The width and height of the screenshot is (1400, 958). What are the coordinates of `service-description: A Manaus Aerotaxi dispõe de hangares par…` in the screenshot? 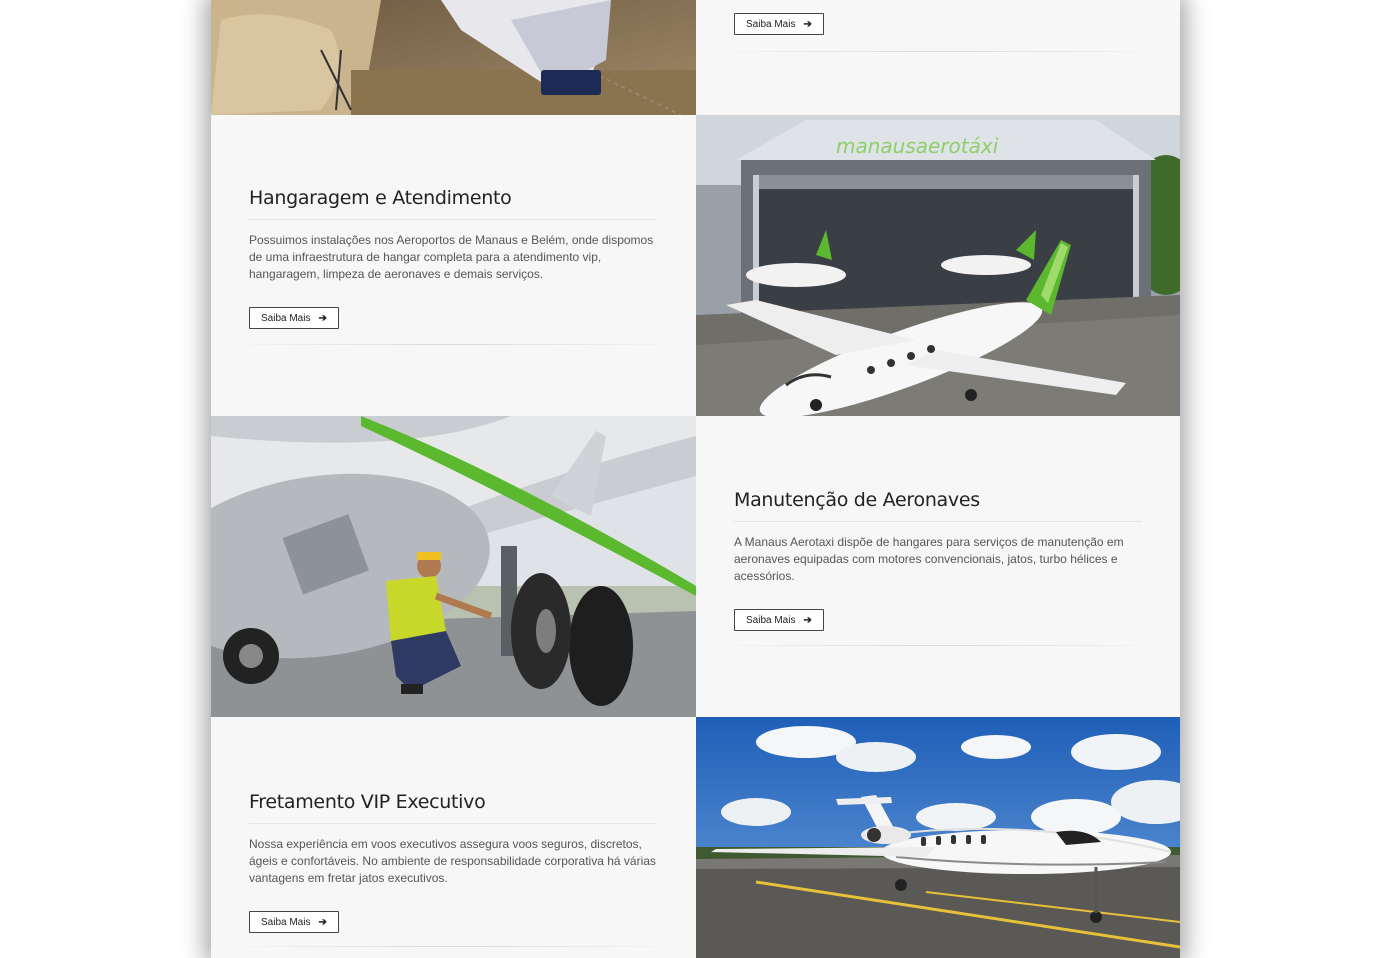 It's located at (929, 559).